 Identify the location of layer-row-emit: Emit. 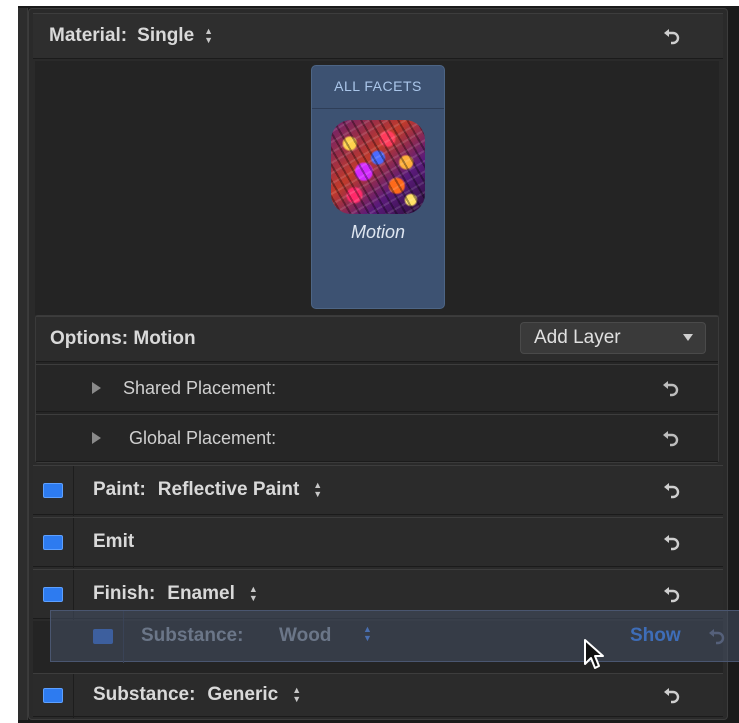
(378, 542).